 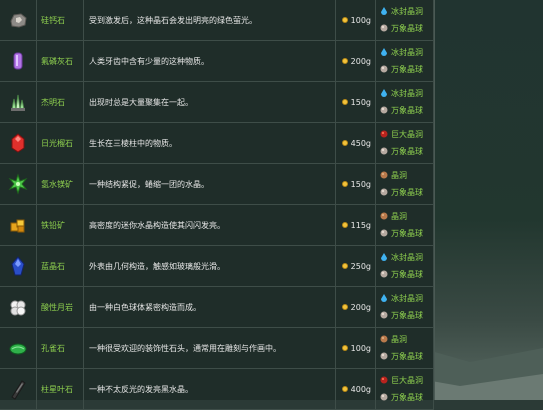 I want to click on mineral-row: 柱星叶石 一种不太反光的发亮黑水晶。 400g 巨大晶洞 万象晶球, so click(x=217, y=389).